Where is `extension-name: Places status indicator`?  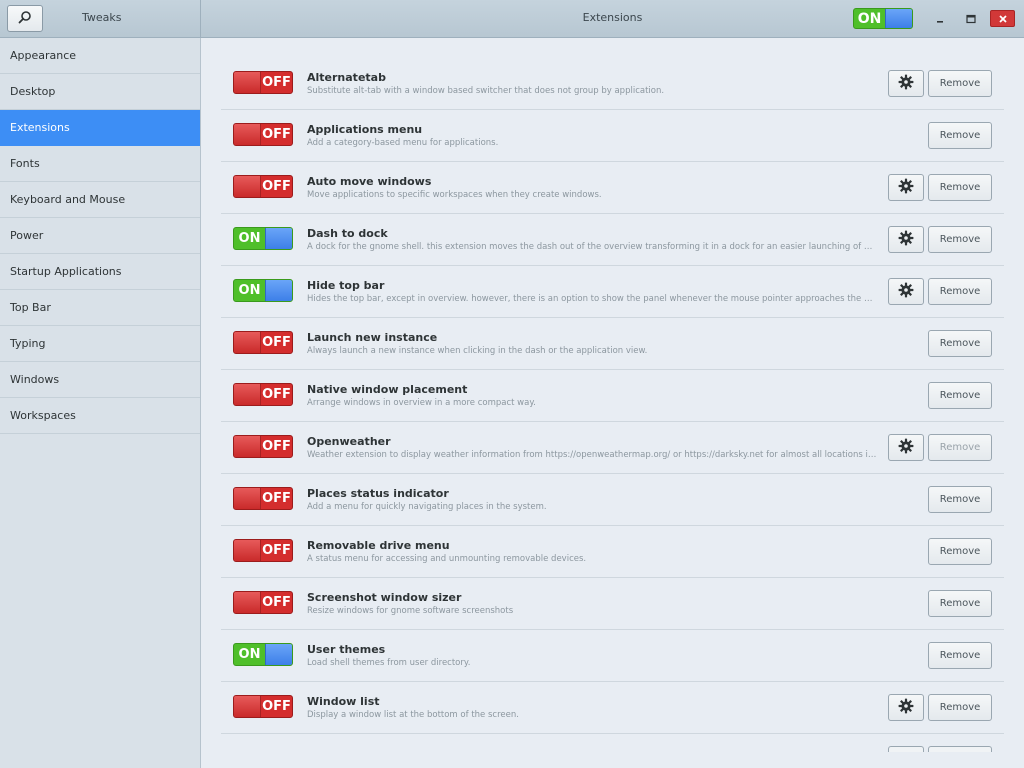 extension-name: Places status indicator is located at coordinates (378, 493).